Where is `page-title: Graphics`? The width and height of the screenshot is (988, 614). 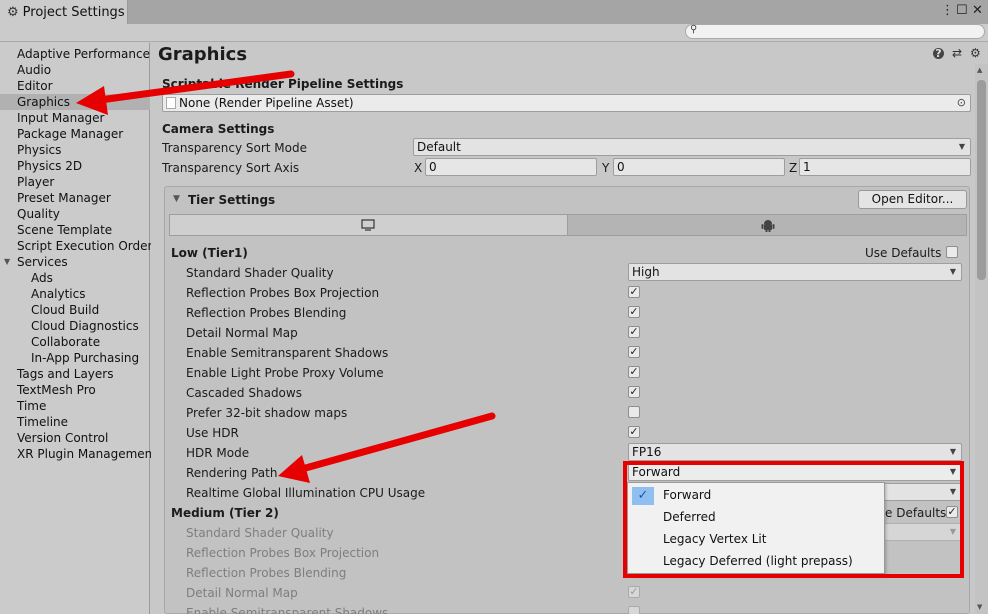 page-title: Graphics is located at coordinates (203, 54).